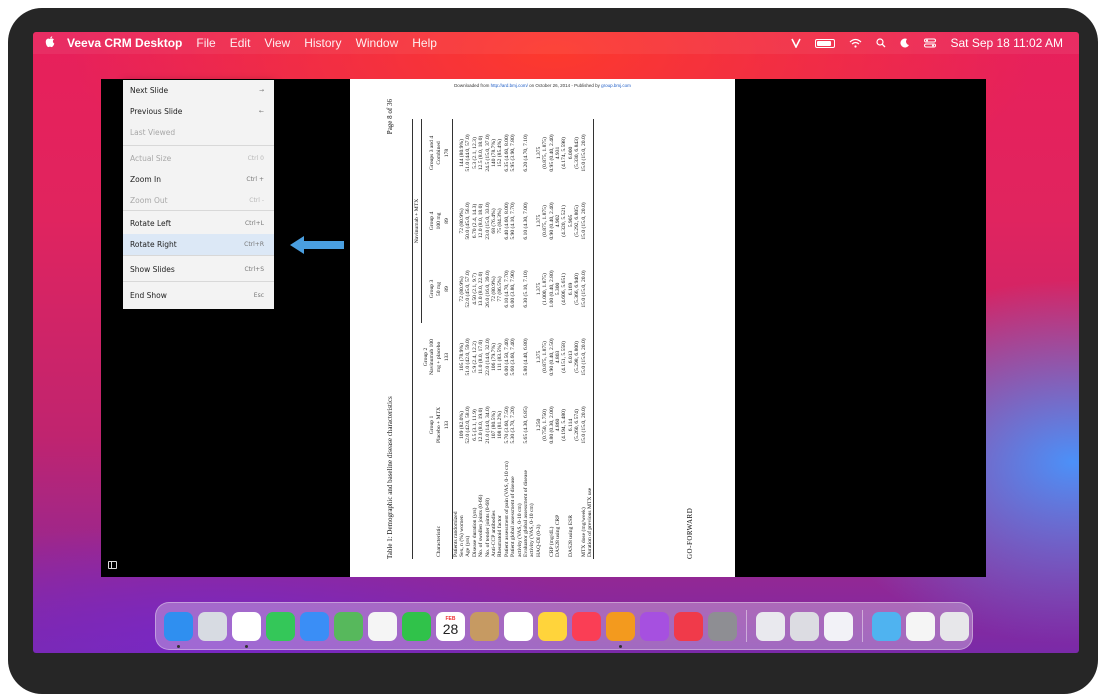 The height and width of the screenshot is (694, 1102). I want to click on column-header: Characteristic, so click(438, 541).